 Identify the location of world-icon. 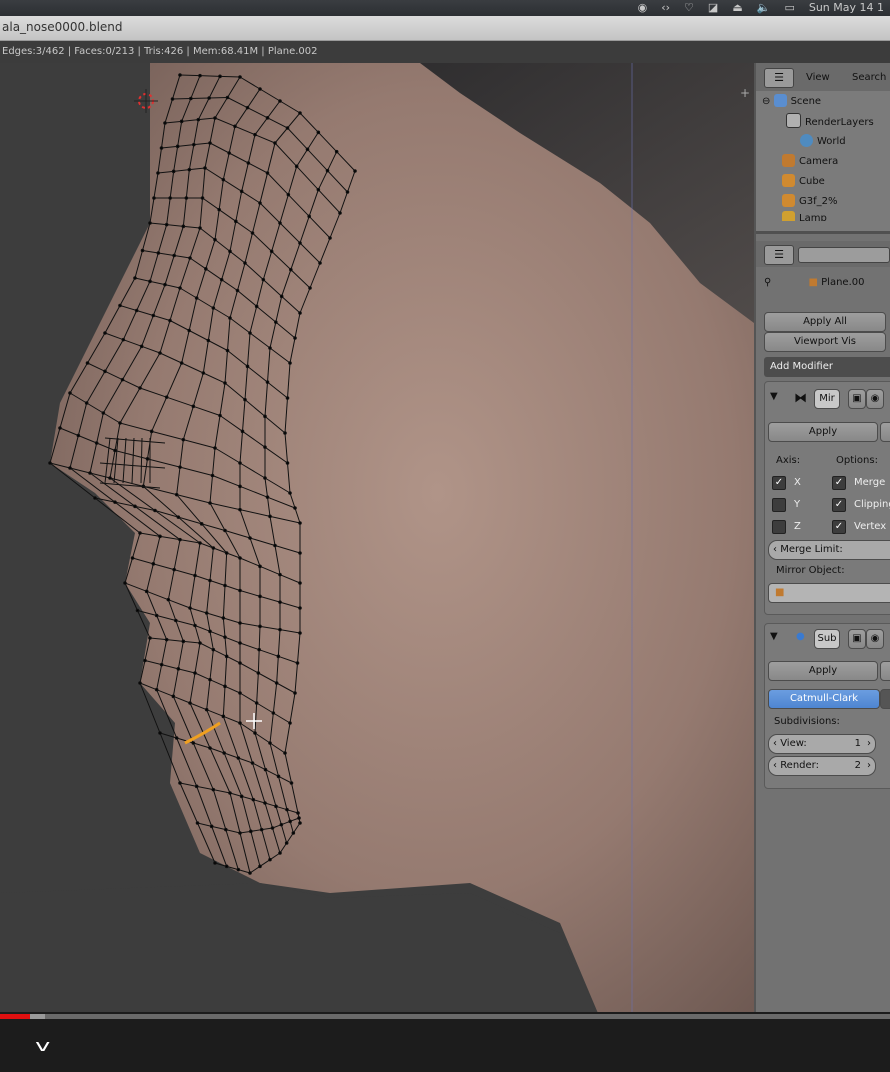
(806, 140).